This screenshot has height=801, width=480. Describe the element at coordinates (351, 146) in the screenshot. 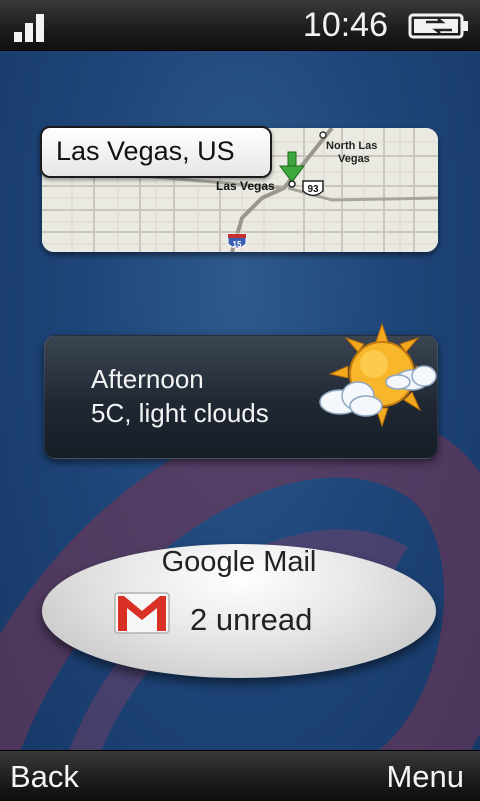

I see `map-label-north-las-vegas-1: North Las` at that location.